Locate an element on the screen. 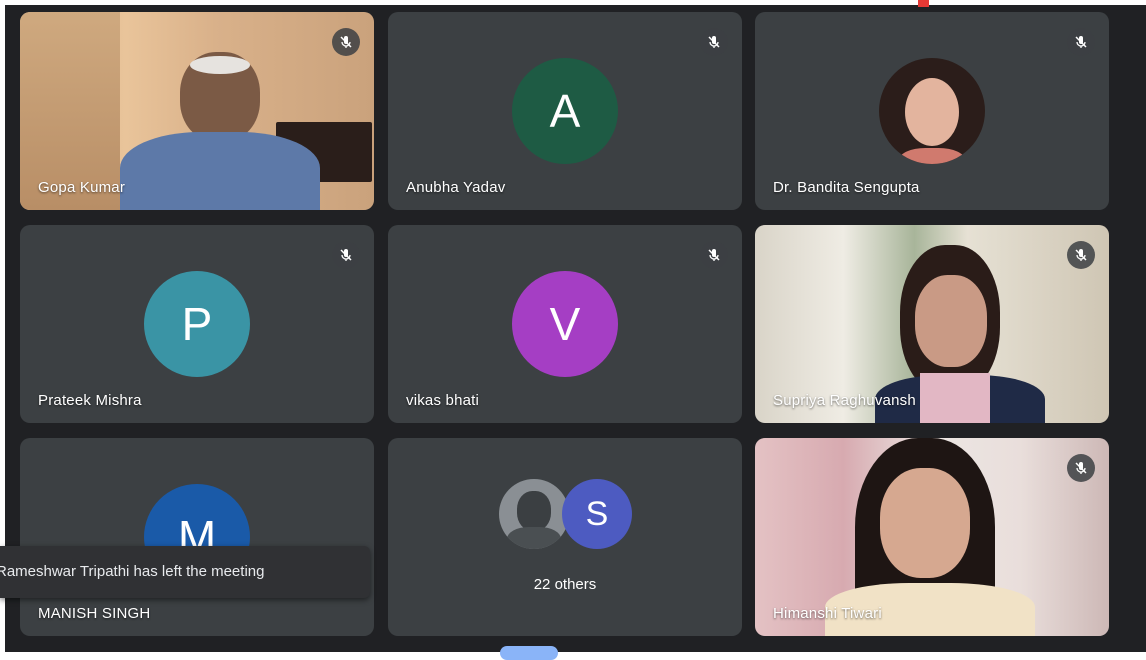 This screenshot has height=660, width=1146. others-avatar-initial: S is located at coordinates (597, 514).